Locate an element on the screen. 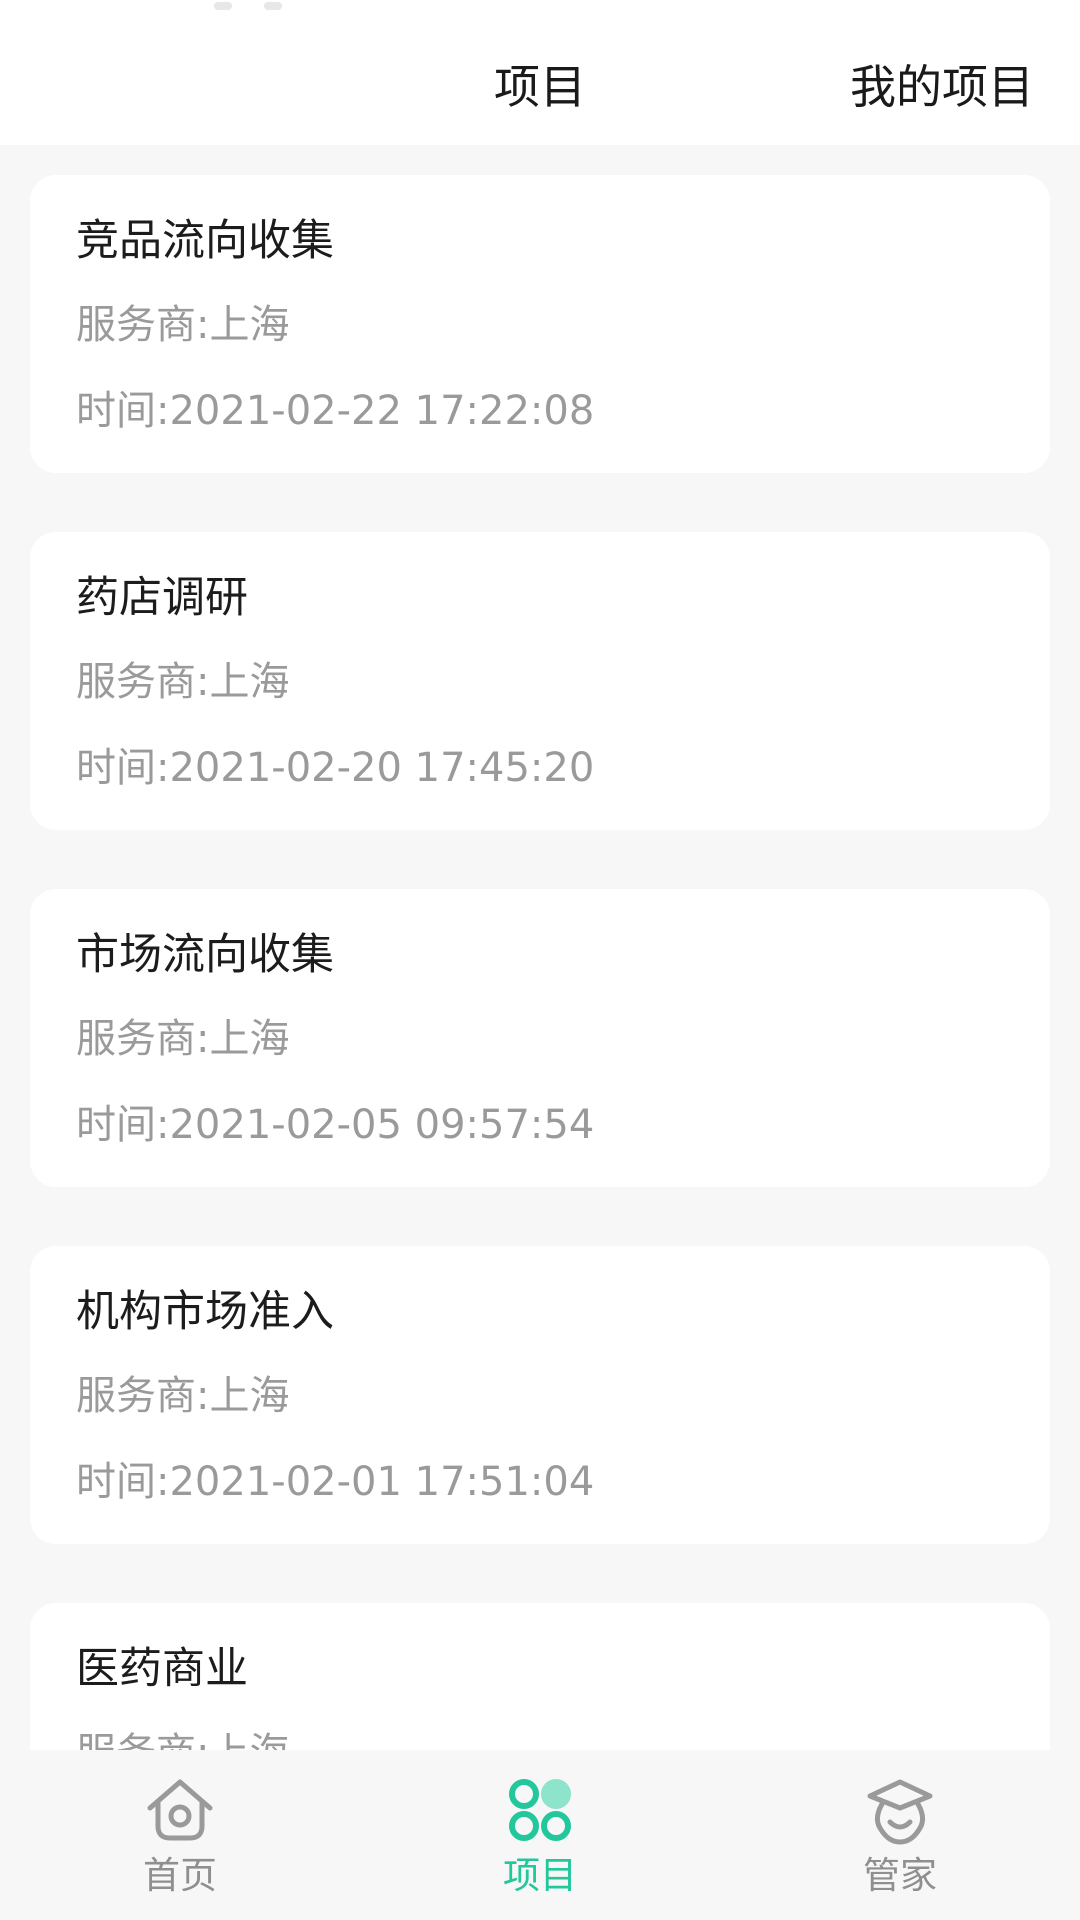 The image size is (1080, 1920). tab-butler-label: 管家 is located at coordinates (900, 1875).